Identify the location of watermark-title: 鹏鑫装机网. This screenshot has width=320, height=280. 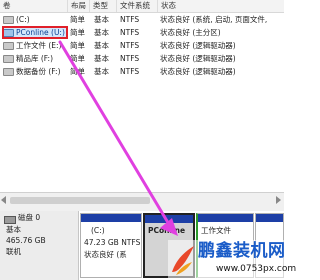
(242, 251).